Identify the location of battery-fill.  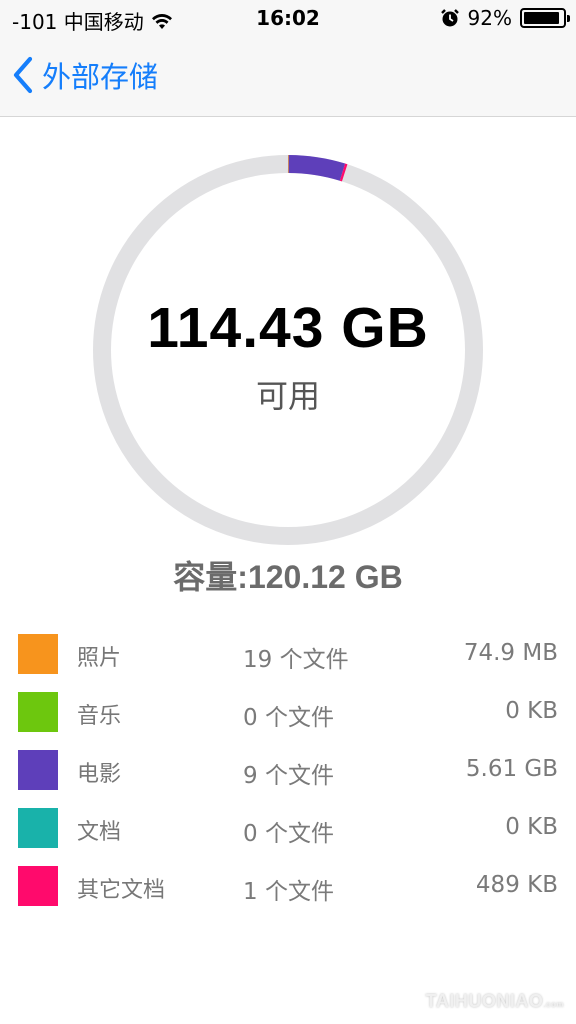
(541, 18).